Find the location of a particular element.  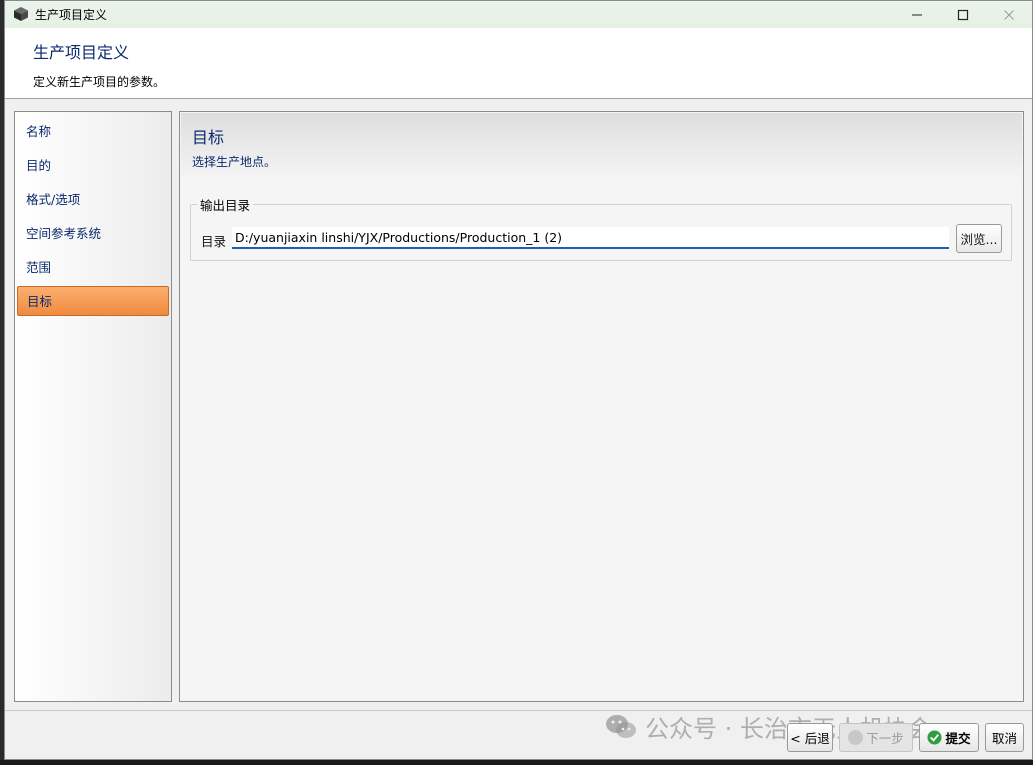

sidebar-item-target: 目标 is located at coordinates (93, 301).